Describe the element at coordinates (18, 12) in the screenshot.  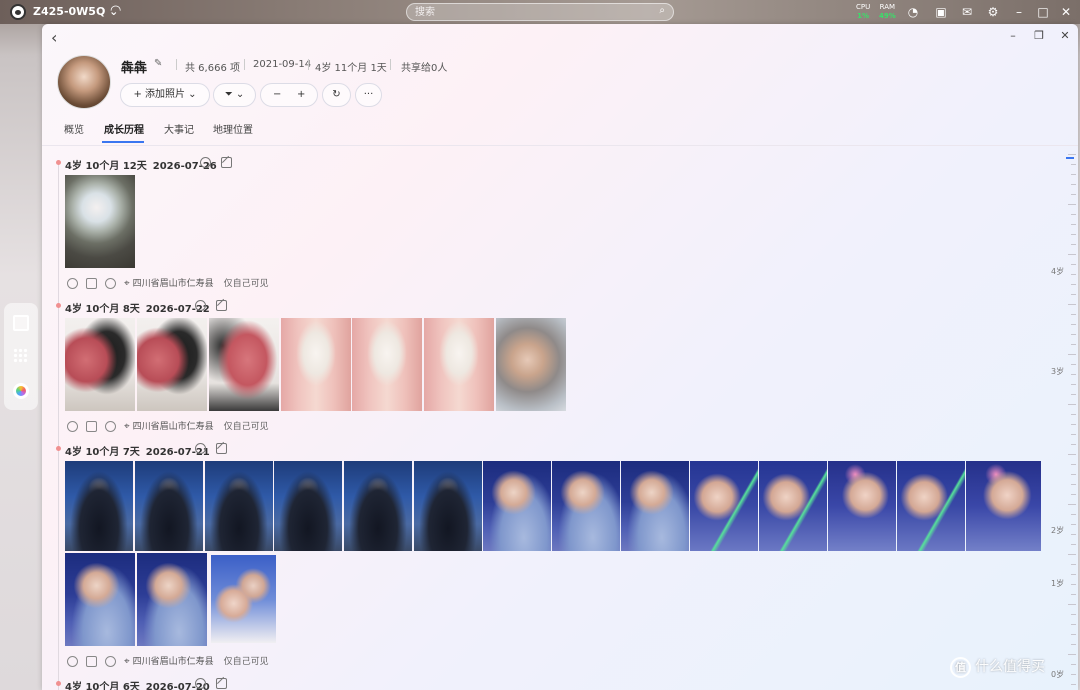
I see `nas-logo-icon` at that location.